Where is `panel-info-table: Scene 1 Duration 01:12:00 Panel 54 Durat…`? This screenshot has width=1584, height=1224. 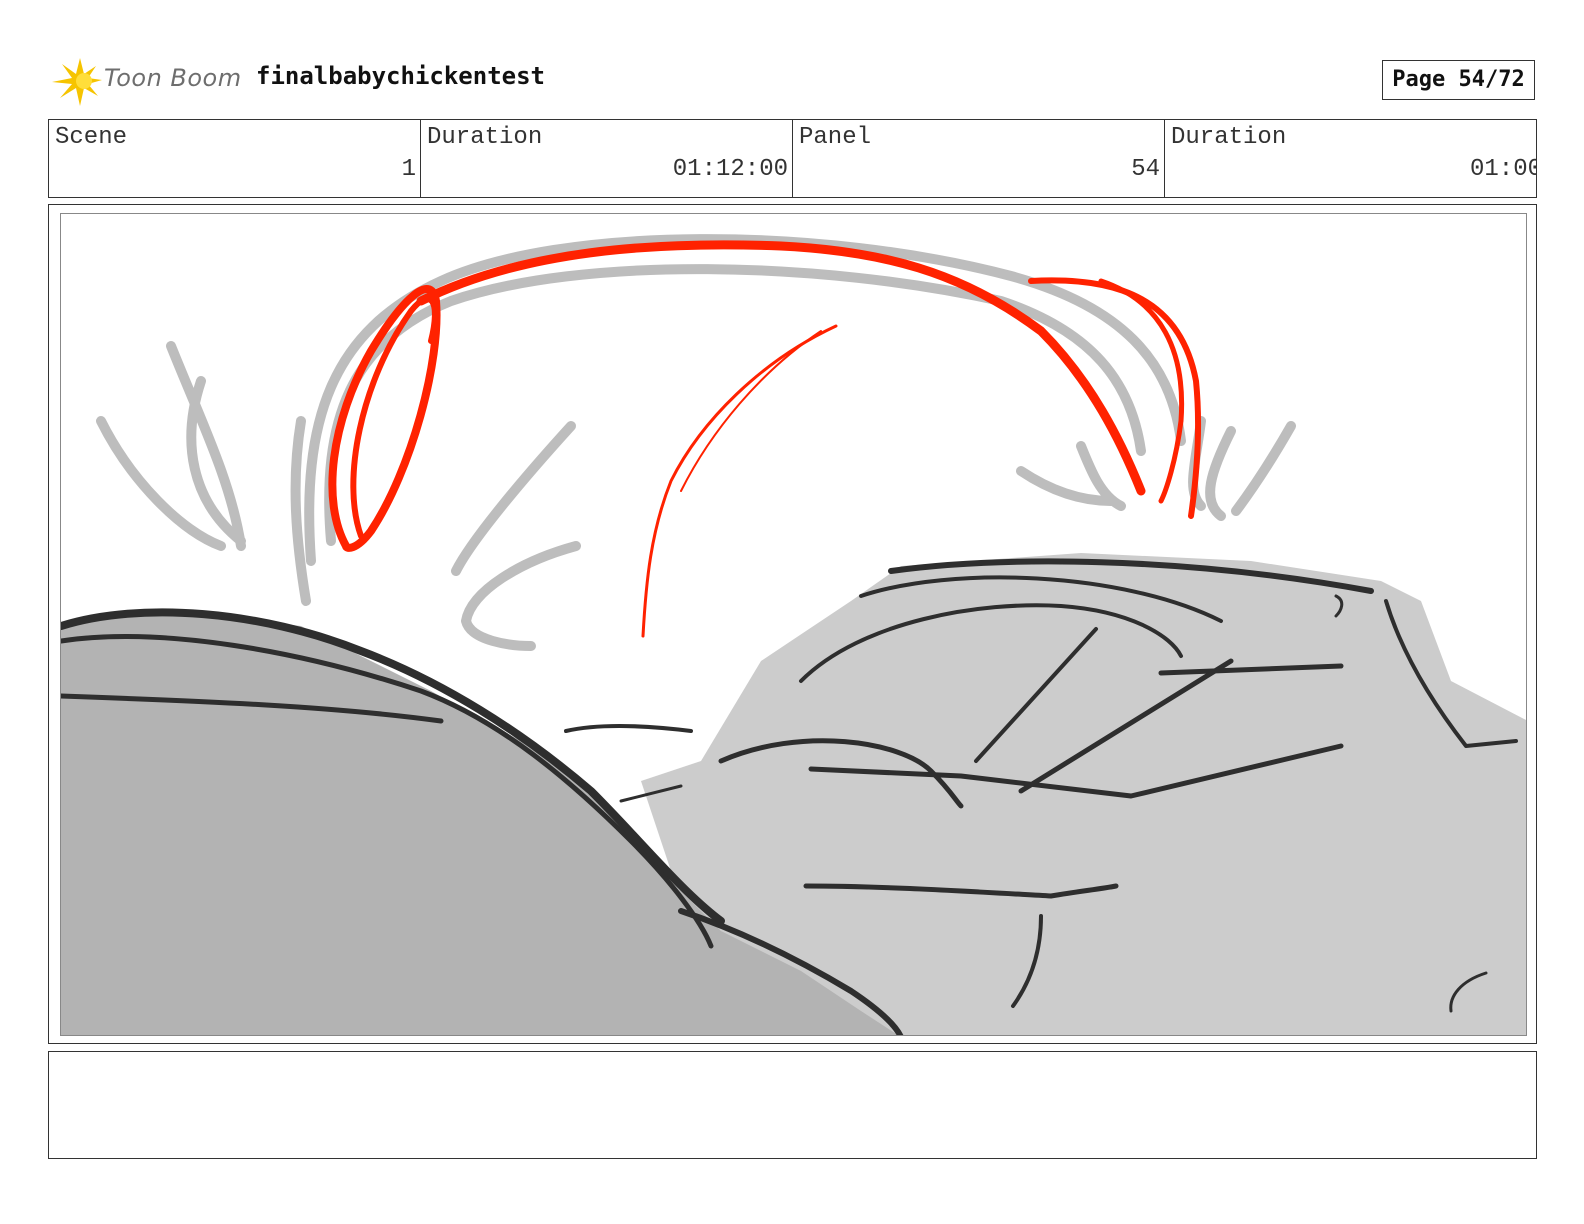
panel-info-table: Scene 1 Duration 01:12:00 Panel 54 Durat… is located at coordinates (792, 158).